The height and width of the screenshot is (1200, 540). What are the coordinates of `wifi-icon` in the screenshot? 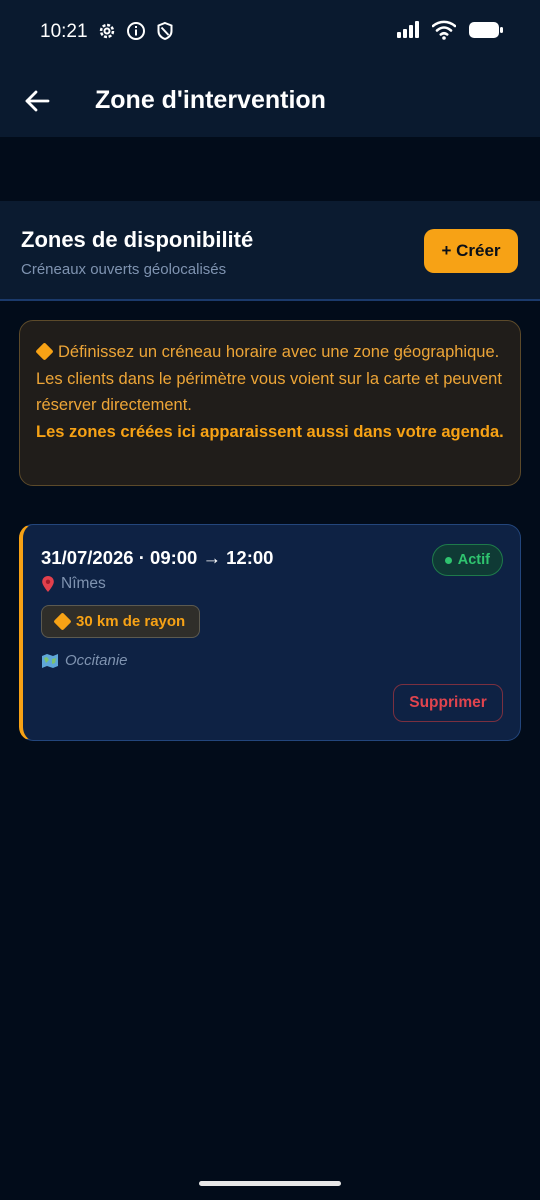 It's located at (444, 30).